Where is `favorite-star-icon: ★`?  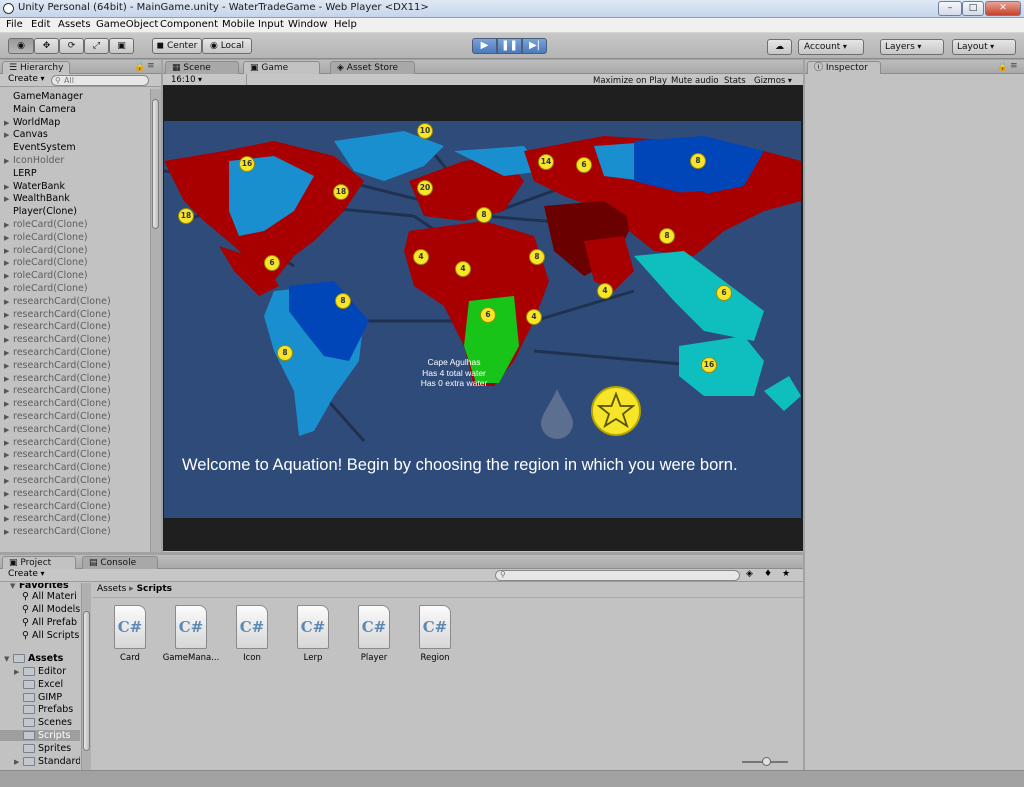 favorite-star-icon: ★ is located at coordinates (786, 574).